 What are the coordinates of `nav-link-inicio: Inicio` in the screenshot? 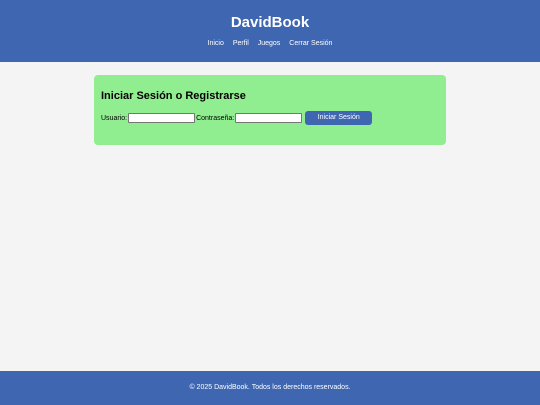 It's located at (216, 43).